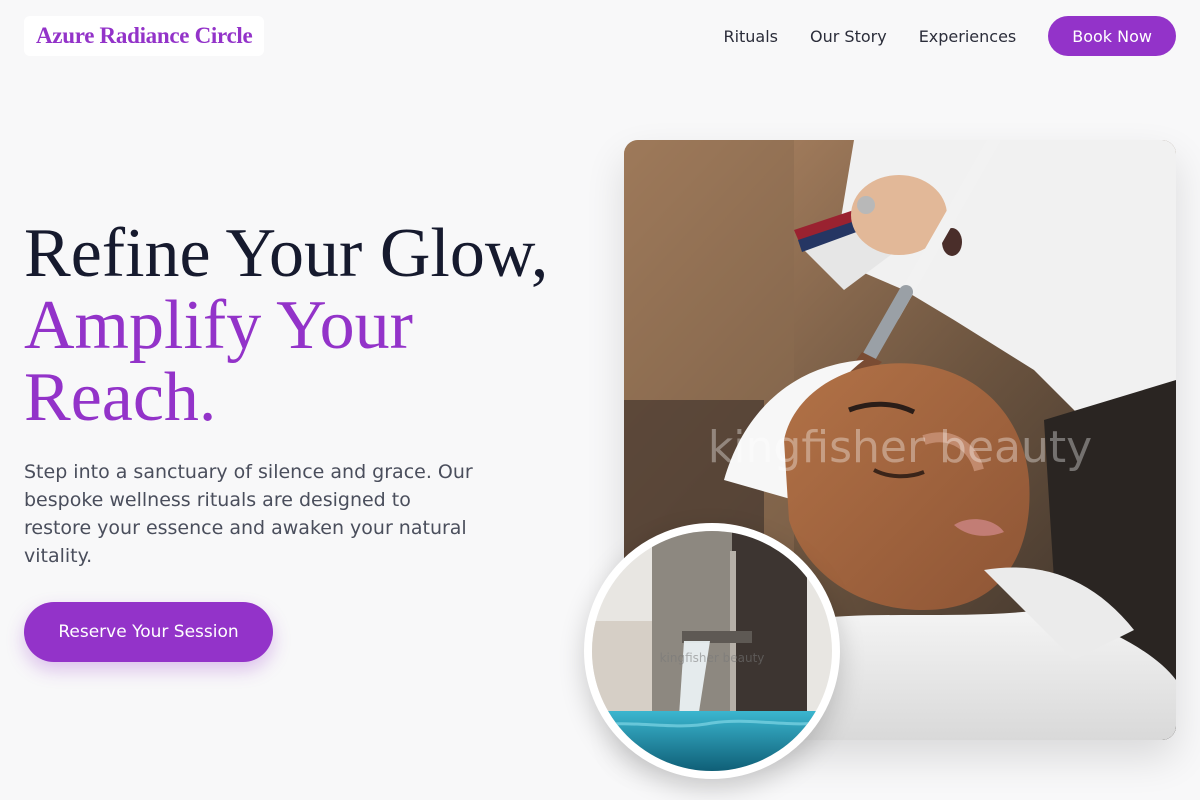  Describe the element at coordinates (286, 253) in the screenshot. I see `headline-line-1: Refine Your Glow,` at that location.